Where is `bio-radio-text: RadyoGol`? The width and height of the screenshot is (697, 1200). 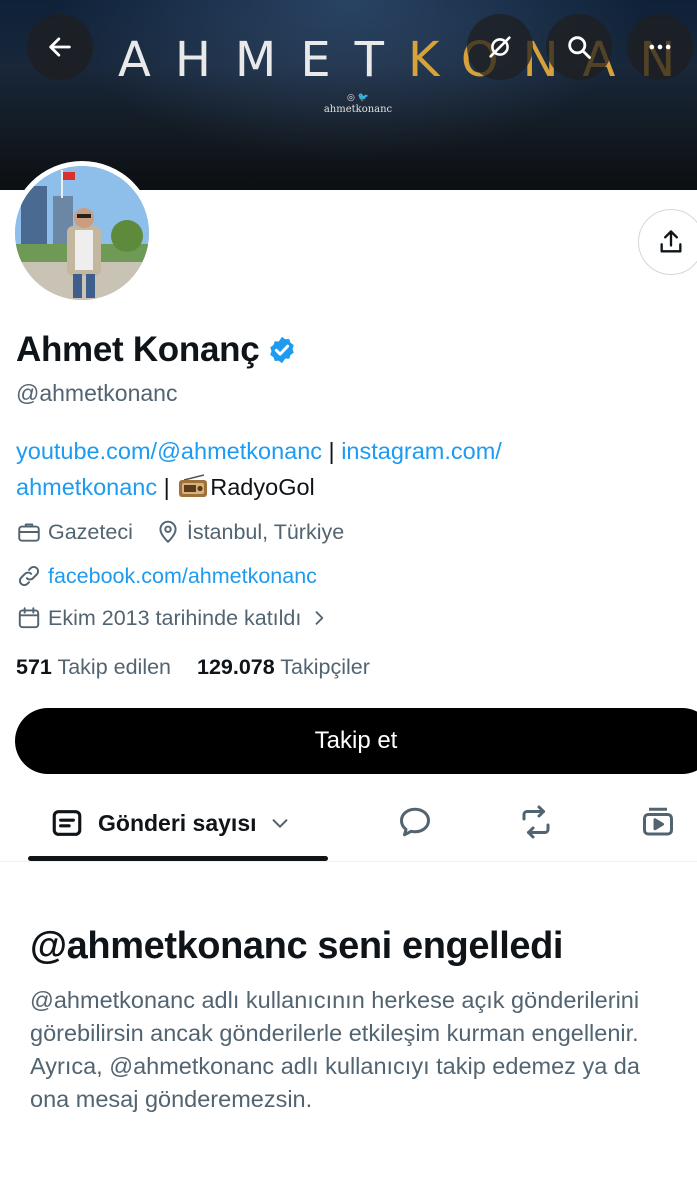 bio-radio-text: RadyoGol is located at coordinates (262, 487).